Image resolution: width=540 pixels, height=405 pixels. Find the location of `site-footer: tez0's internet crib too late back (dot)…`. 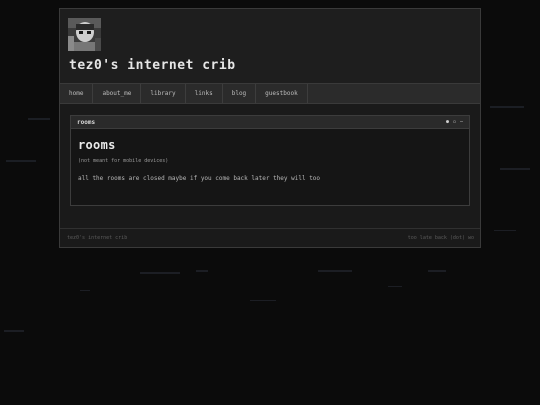

site-footer: tez0's internet crib too late back (dot)… is located at coordinates (270, 237).